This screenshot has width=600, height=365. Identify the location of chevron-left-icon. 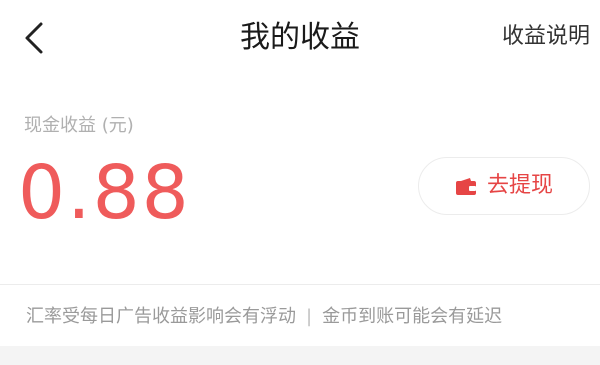
(34, 38).